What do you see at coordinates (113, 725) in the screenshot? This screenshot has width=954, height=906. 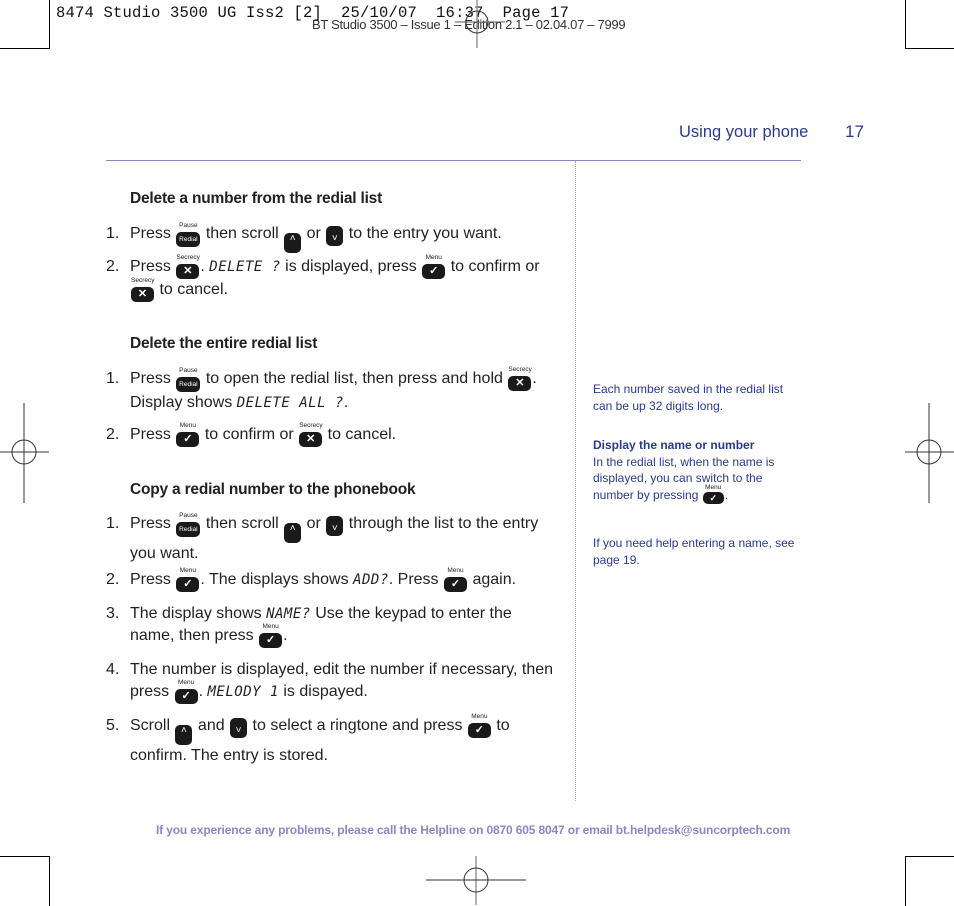 I see `item-number: 5.` at bounding box center [113, 725].